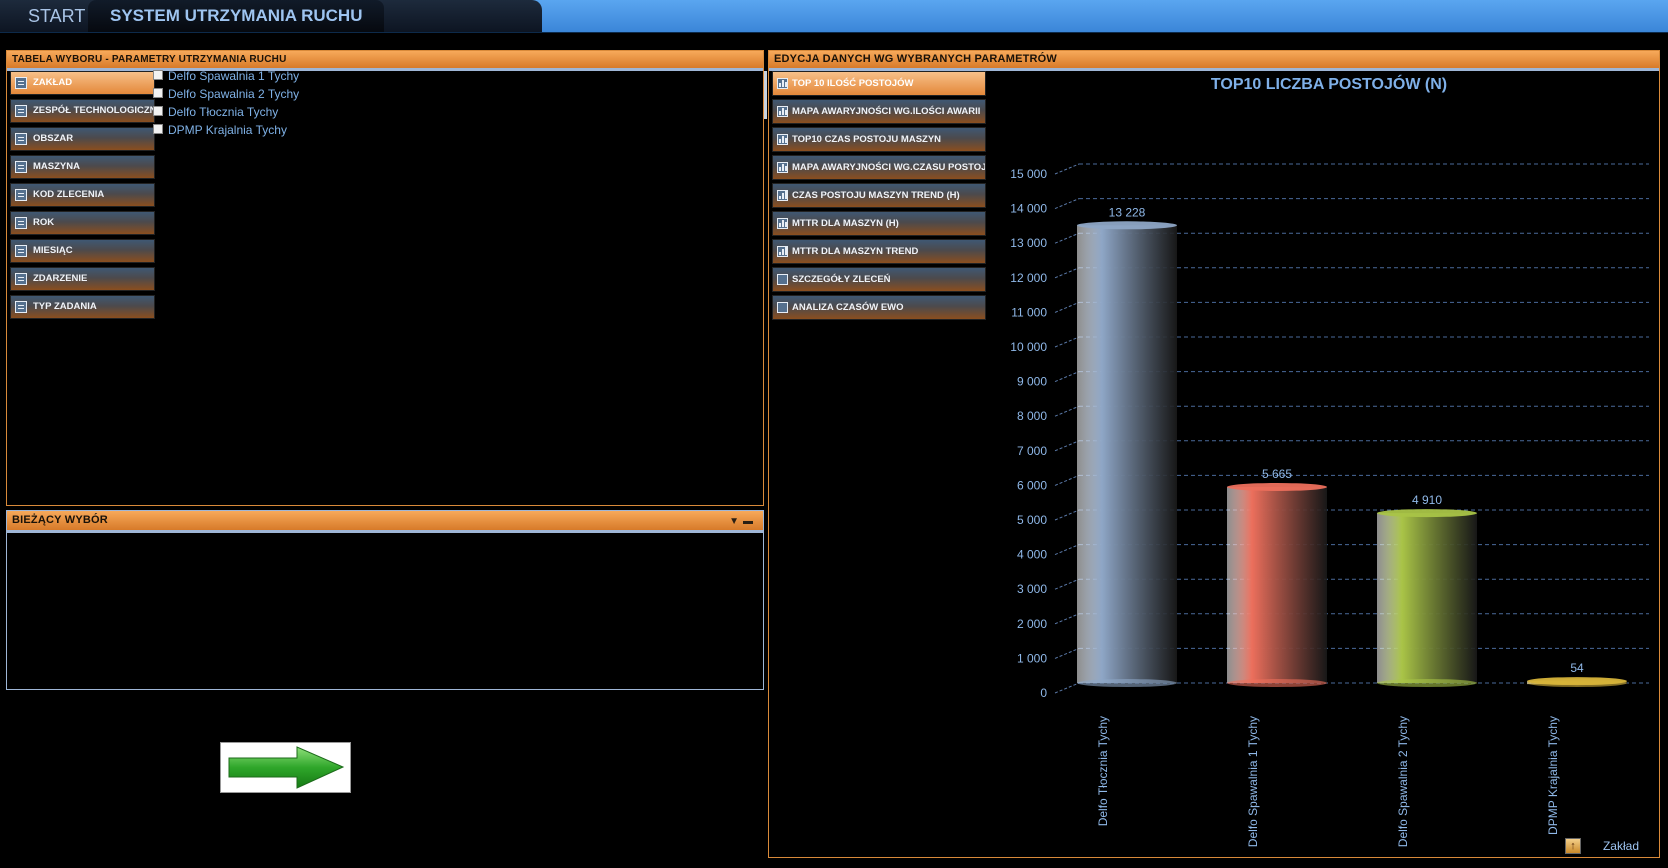 This screenshot has width=1668, height=868. I want to click on report-label: MAPA AWARYJNOŚCI WG.ILOŚCI AWARII, so click(886, 111).